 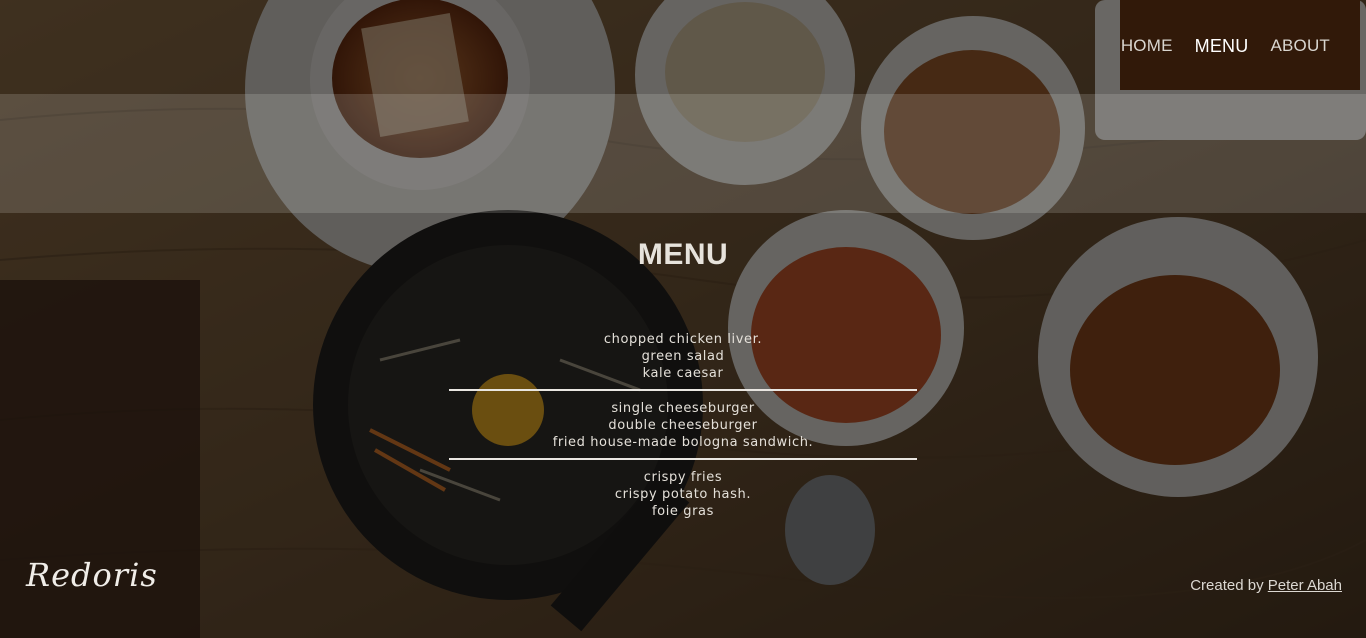 I want to click on page-title: MENU, so click(x=683, y=254).